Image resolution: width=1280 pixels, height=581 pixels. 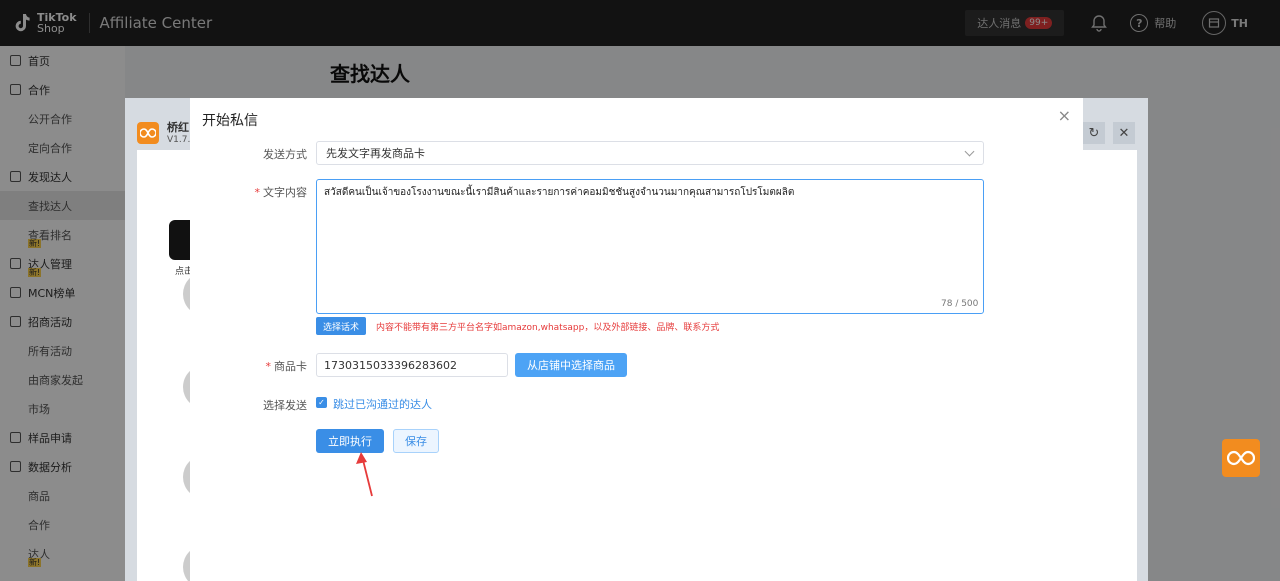 I want to click on plugin-name: 桥红, so click(x=178, y=127).